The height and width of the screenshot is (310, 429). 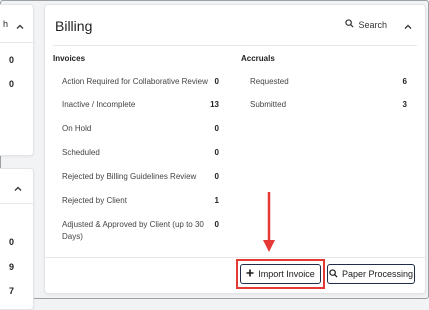 I want to click on import-invoice-label: Import Invoice, so click(x=286, y=274).